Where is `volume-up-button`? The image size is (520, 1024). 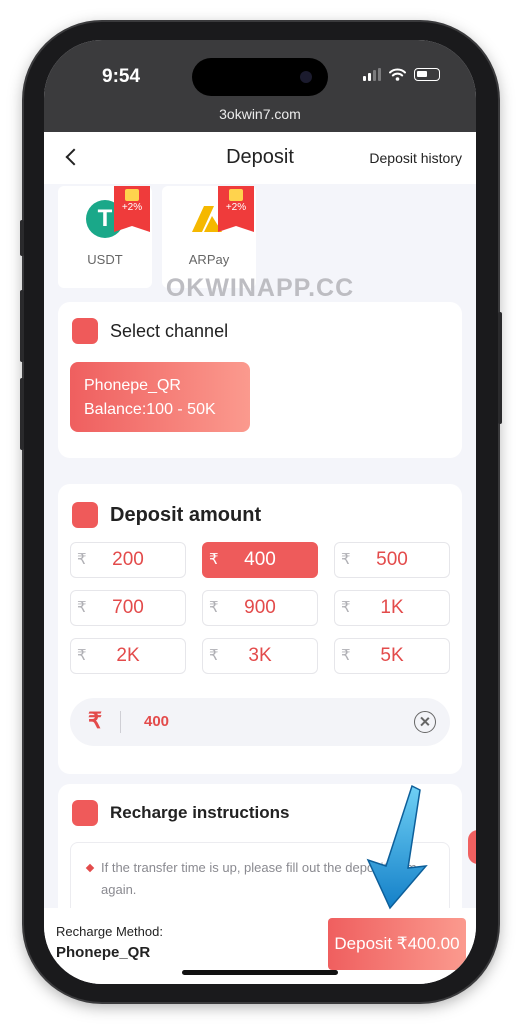 volume-up-button is located at coordinates (22, 326).